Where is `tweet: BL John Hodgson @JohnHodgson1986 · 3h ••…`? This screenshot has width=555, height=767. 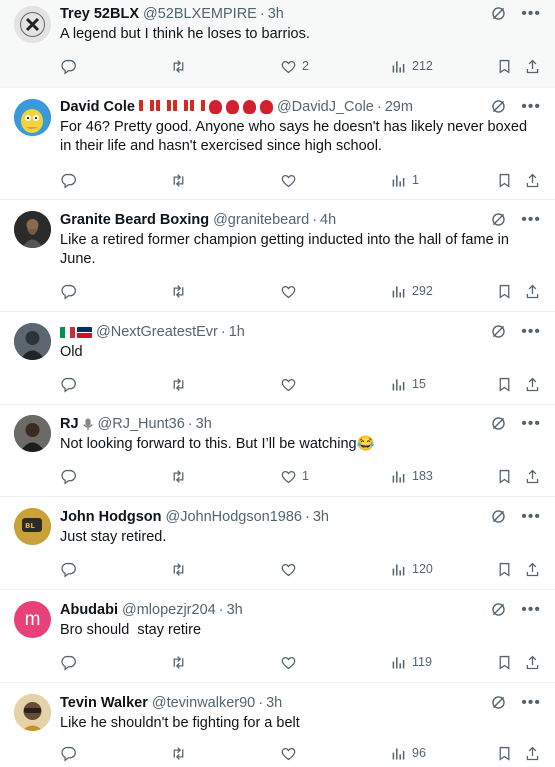
tweet: BL John Hodgson @JohnHodgson1986 · 3h ••… is located at coordinates (277, 543).